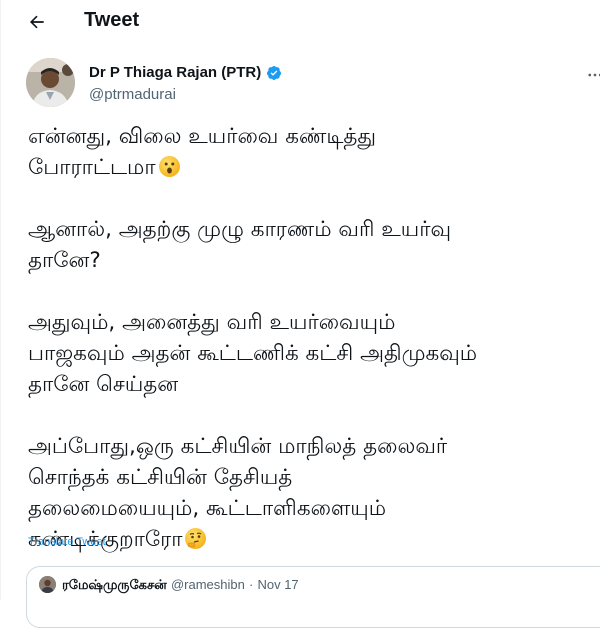 Image resolution: width=600 pixels, height=628 pixels. I want to click on tweet-line: தானே?, so click(64, 260).